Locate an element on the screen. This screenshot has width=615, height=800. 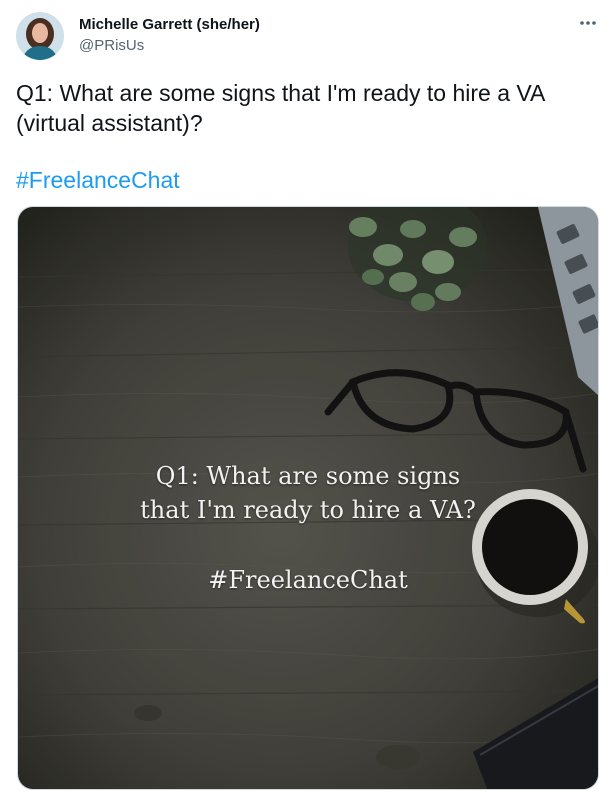
image-caption-line-2: that I'm ready to hire a VA? is located at coordinates (308, 510).